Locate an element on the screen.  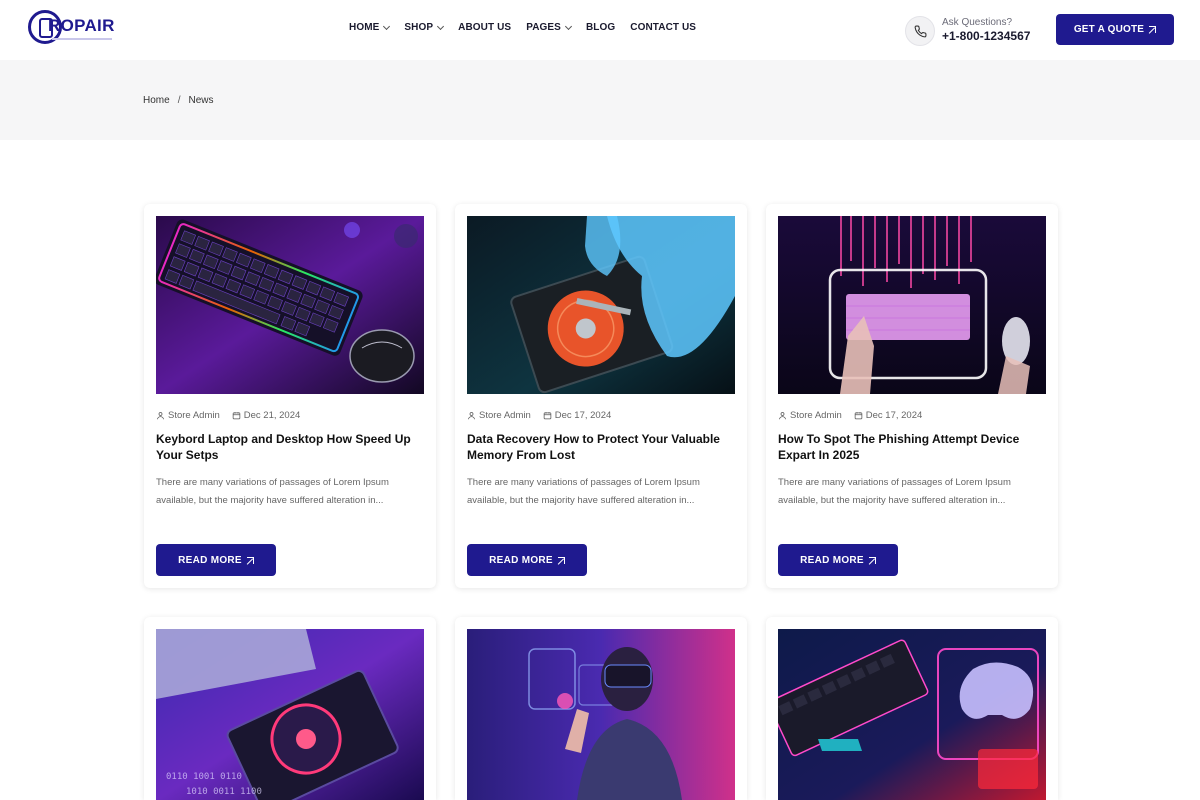
post-image-rgb-keyboard is located at coordinates (290, 305).